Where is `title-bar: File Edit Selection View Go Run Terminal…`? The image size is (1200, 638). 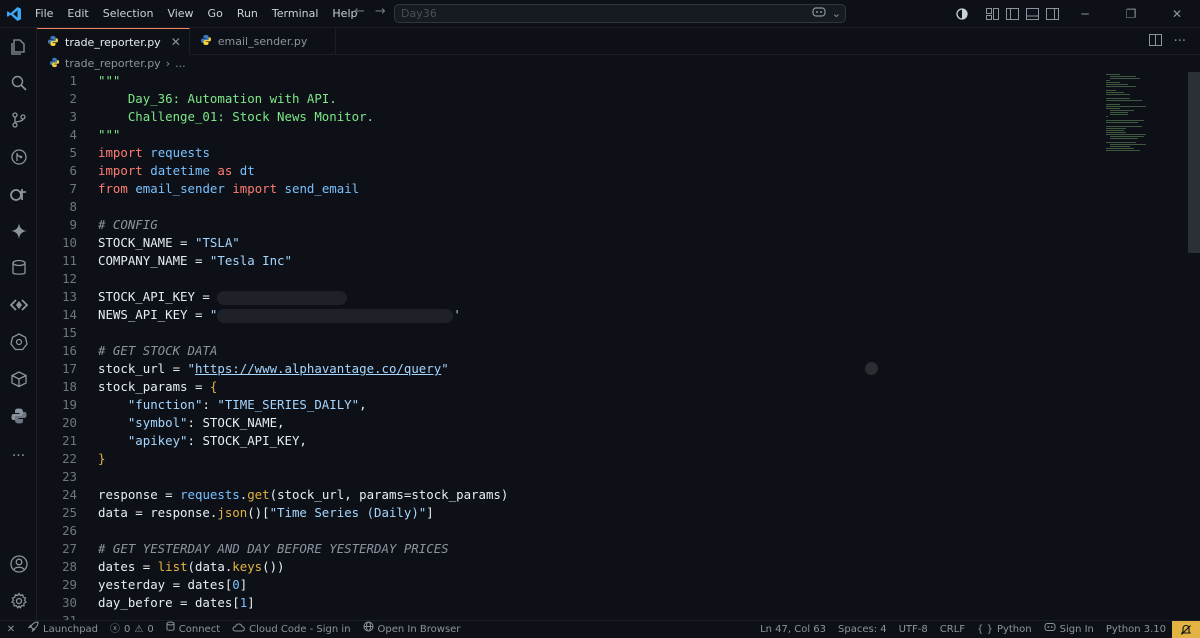 title-bar: File Edit Selection View Go Run Terminal… is located at coordinates (600, 14).